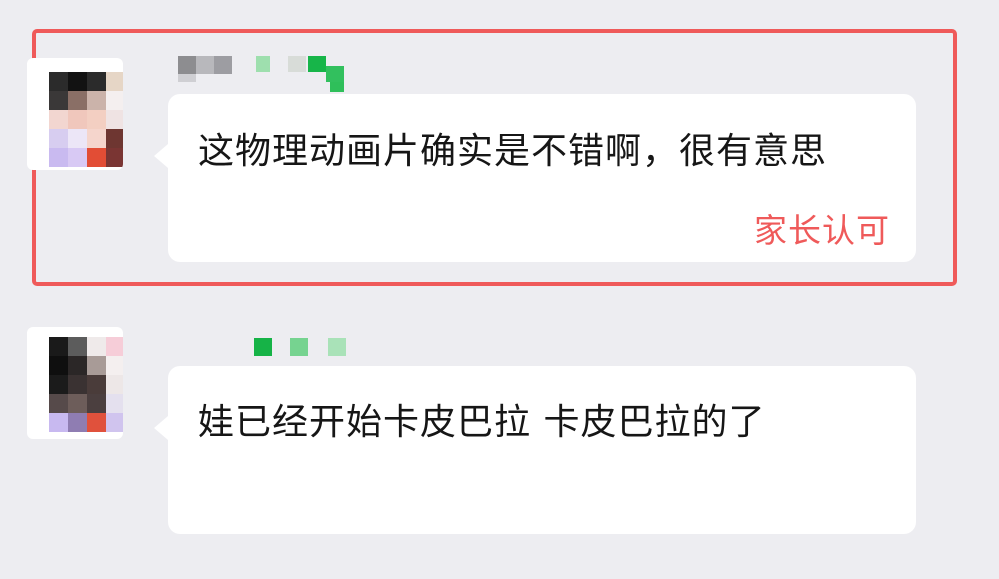  What do you see at coordinates (482, 422) in the screenshot?
I see `message-text: 娃已经开始卡皮巴拉 卡皮巴拉的了` at bounding box center [482, 422].